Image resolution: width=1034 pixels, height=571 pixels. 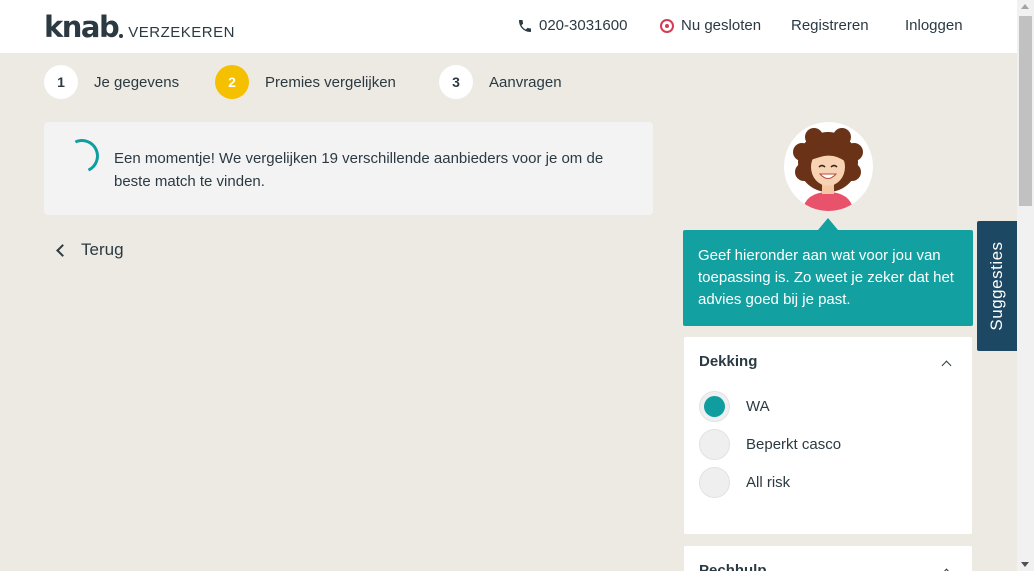 What do you see at coordinates (82, 27) in the screenshot?
I see `logo-wordmark: knab` at bounding box center [82, 27].